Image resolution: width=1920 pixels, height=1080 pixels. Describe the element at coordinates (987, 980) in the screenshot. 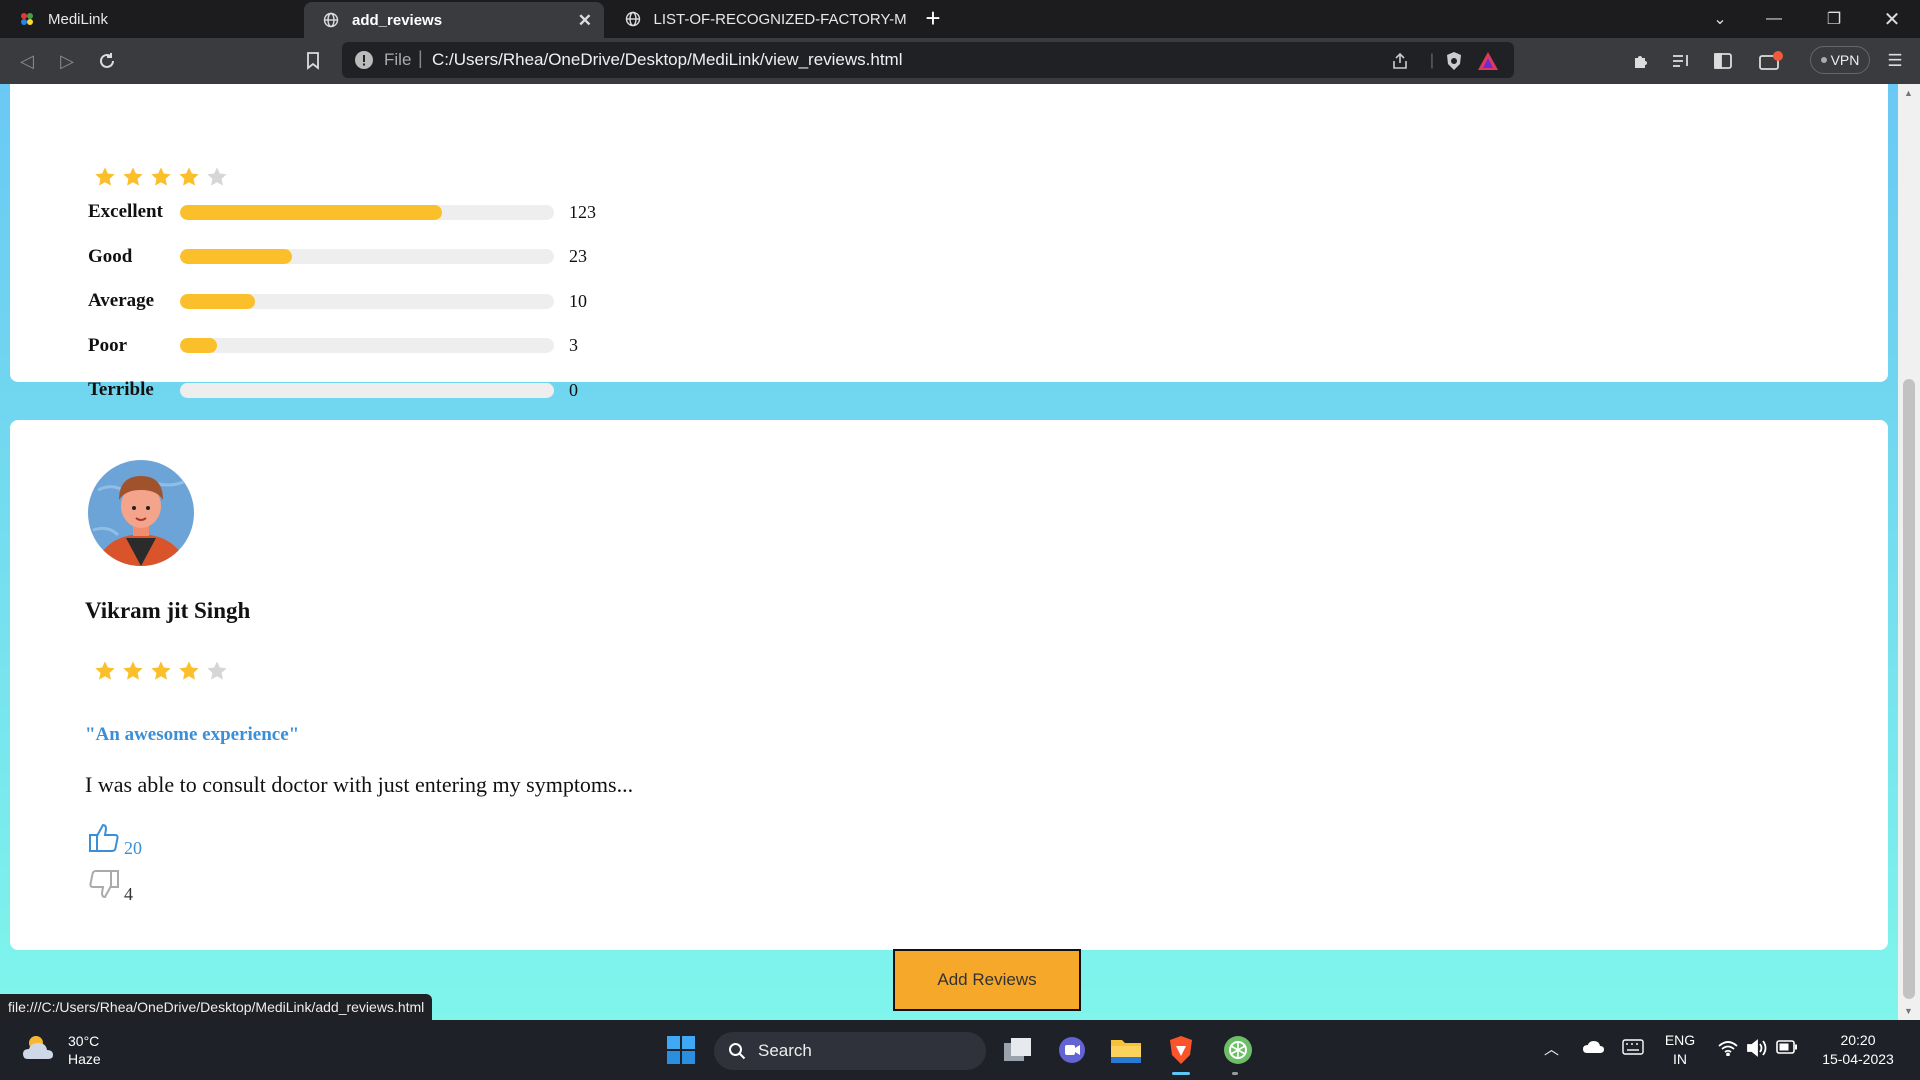

I see `add-reviews-button: Add Reviews` at that location.